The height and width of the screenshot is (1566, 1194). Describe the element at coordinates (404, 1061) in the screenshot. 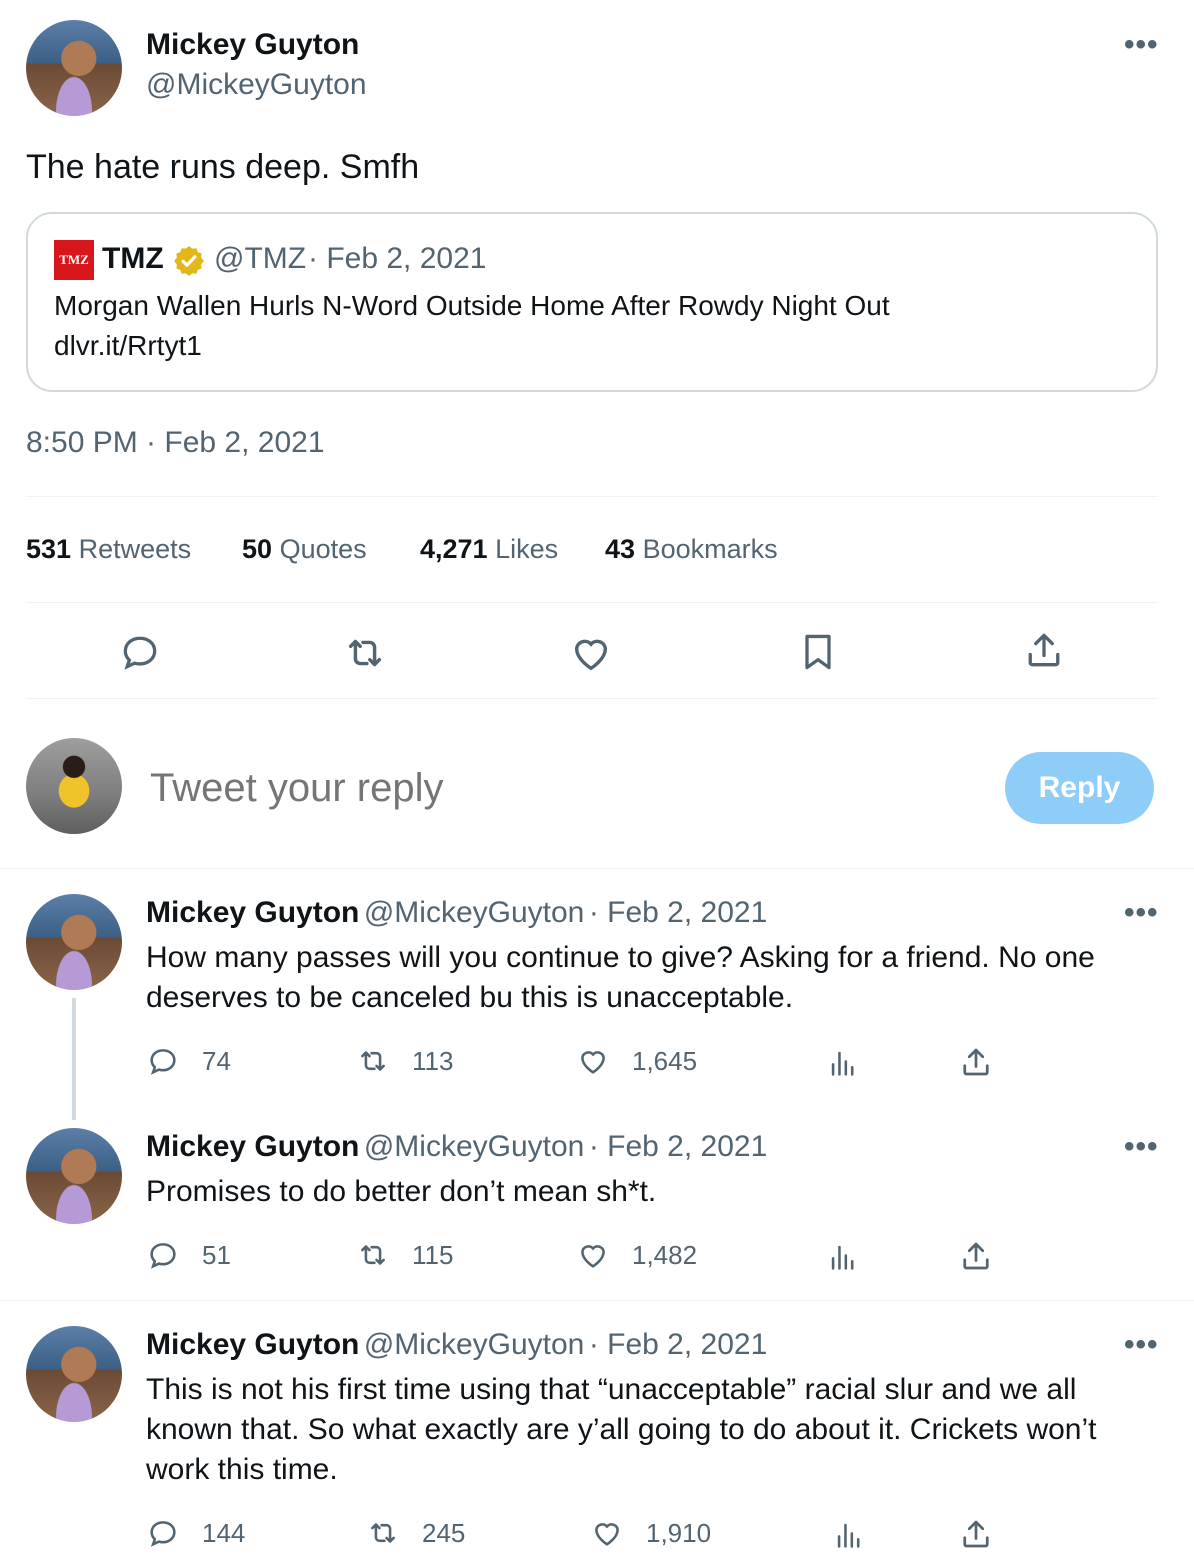

I see `retweet-action: 113` at that location.